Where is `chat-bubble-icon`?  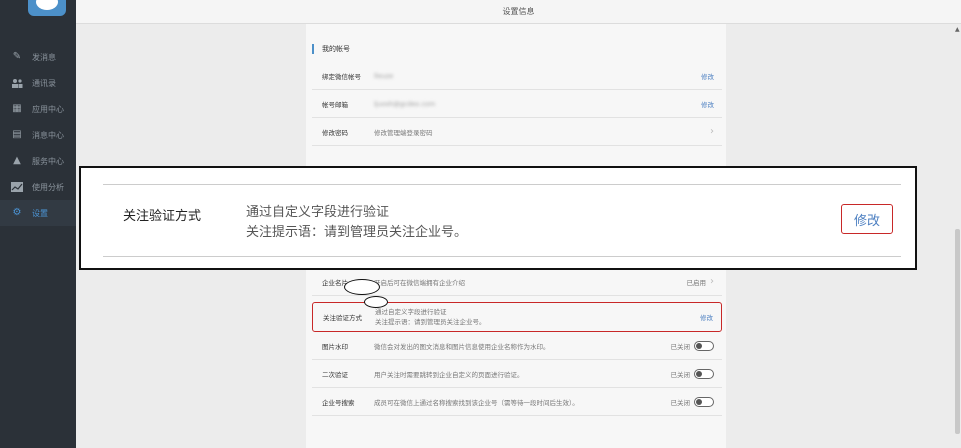
chat-bubble-icon is located at coordinates (47, 5).